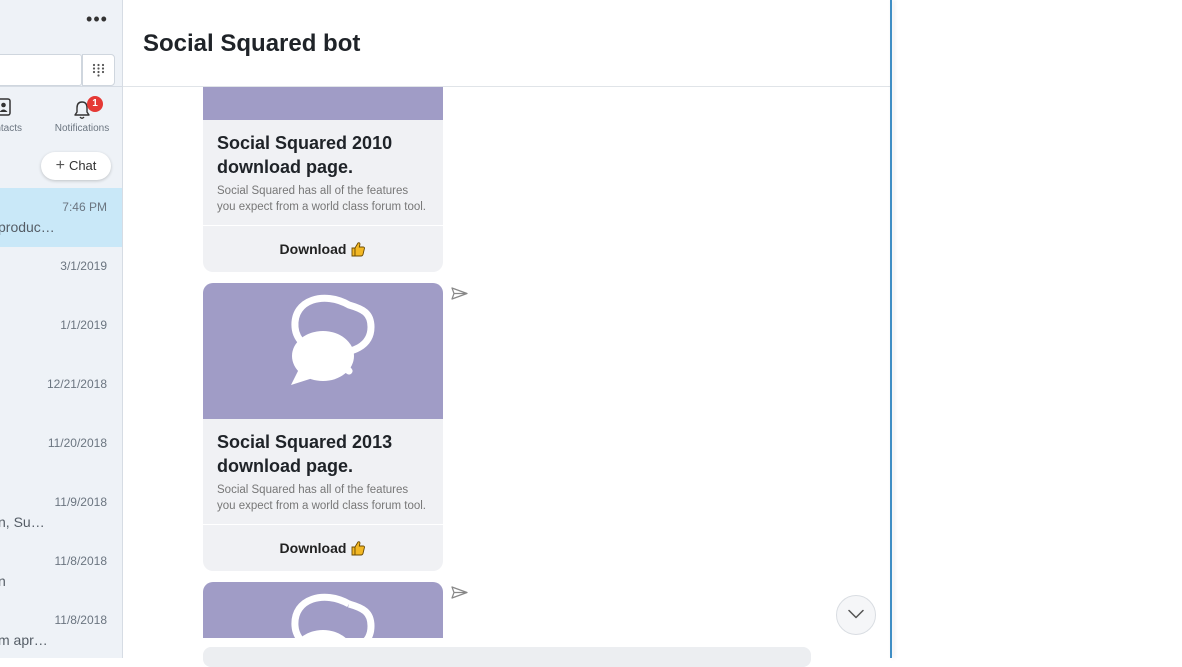  What do you see at coordinates (83, 325) in the screenshot?
I see `conversation-time: 1/1/2019` at bounding box center [83, 325].